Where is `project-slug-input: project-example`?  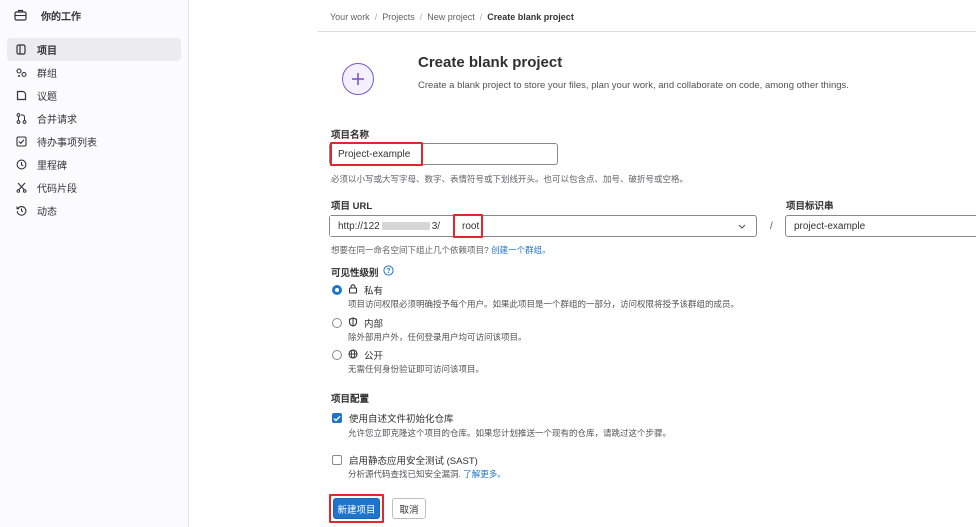
project-slug-input: project-example is located at coordinates (880, 226).